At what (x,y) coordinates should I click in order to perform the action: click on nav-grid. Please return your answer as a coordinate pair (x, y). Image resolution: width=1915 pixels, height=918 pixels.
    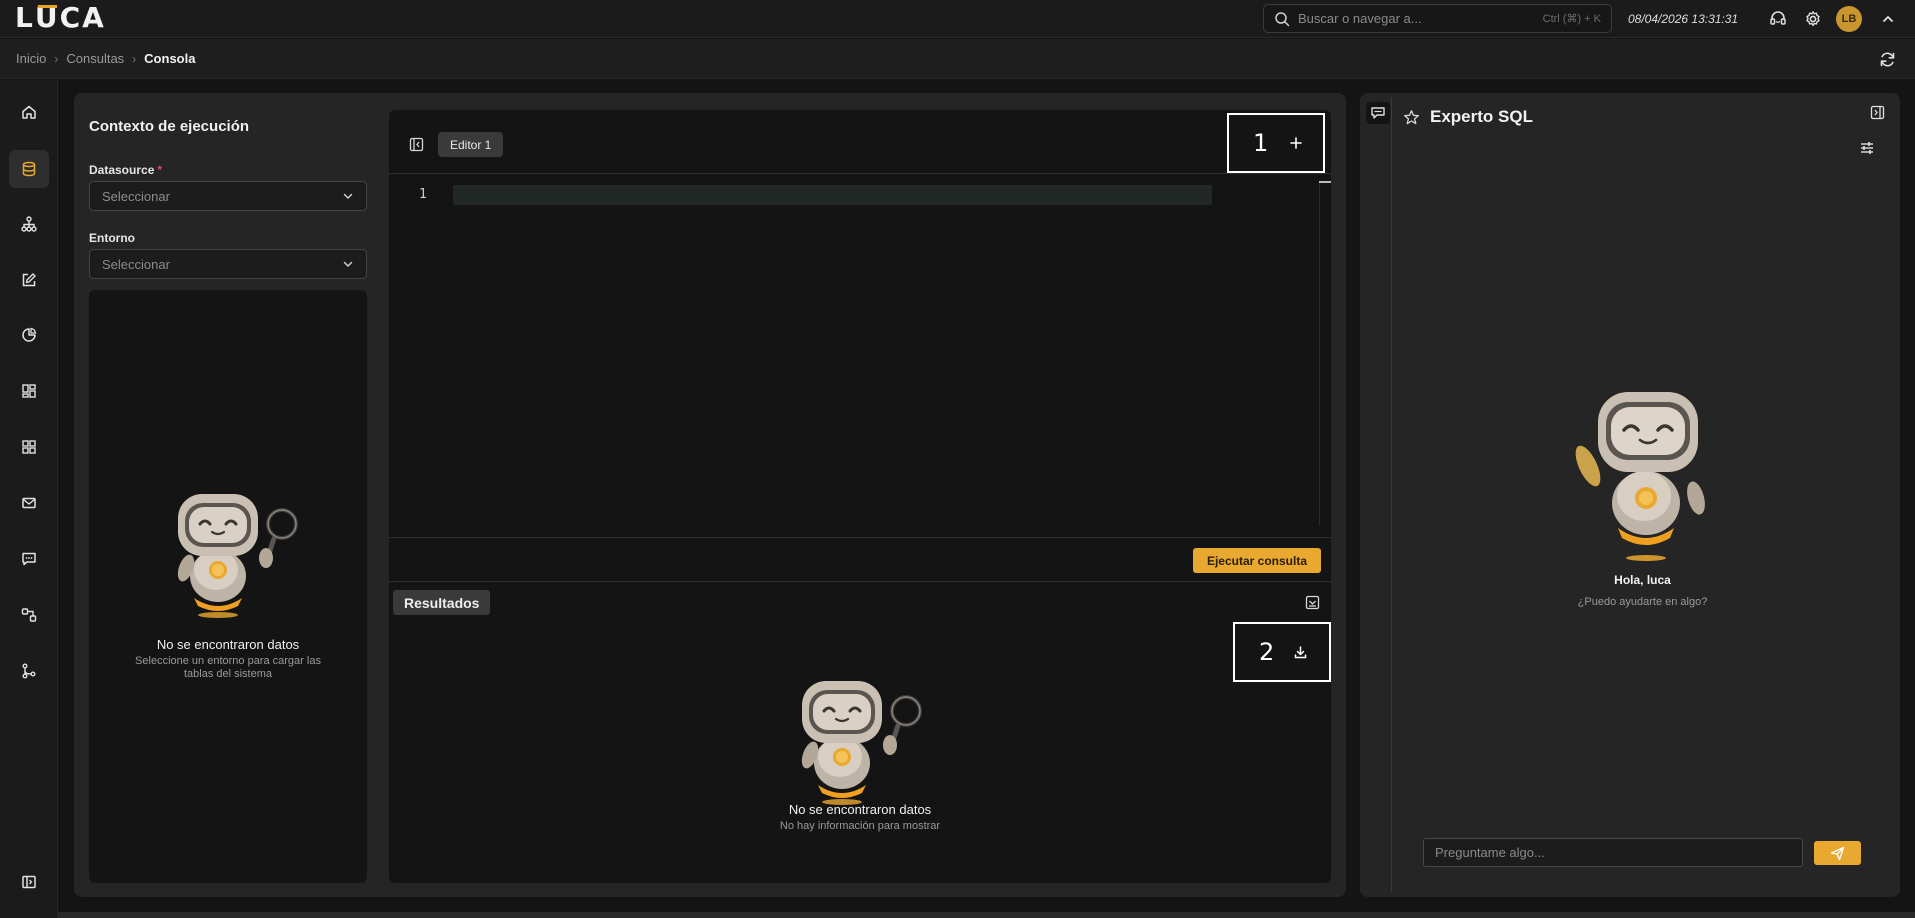
    Looking at the image, I should click on (29, 447).